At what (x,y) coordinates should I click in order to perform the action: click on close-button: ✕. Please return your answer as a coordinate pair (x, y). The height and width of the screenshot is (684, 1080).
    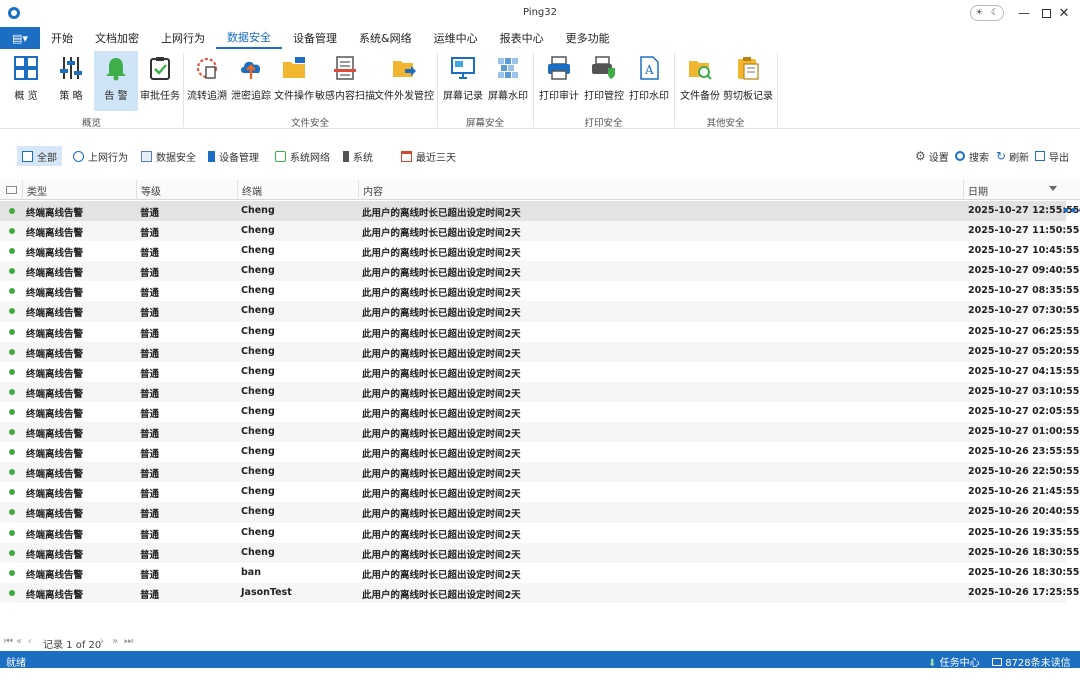
    Looking at the image, I should click on (1064, 13).